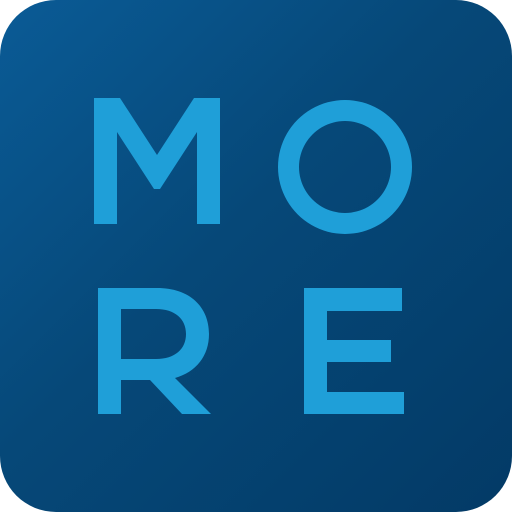  I want to click on letter-r-mark, so click(154, 351).